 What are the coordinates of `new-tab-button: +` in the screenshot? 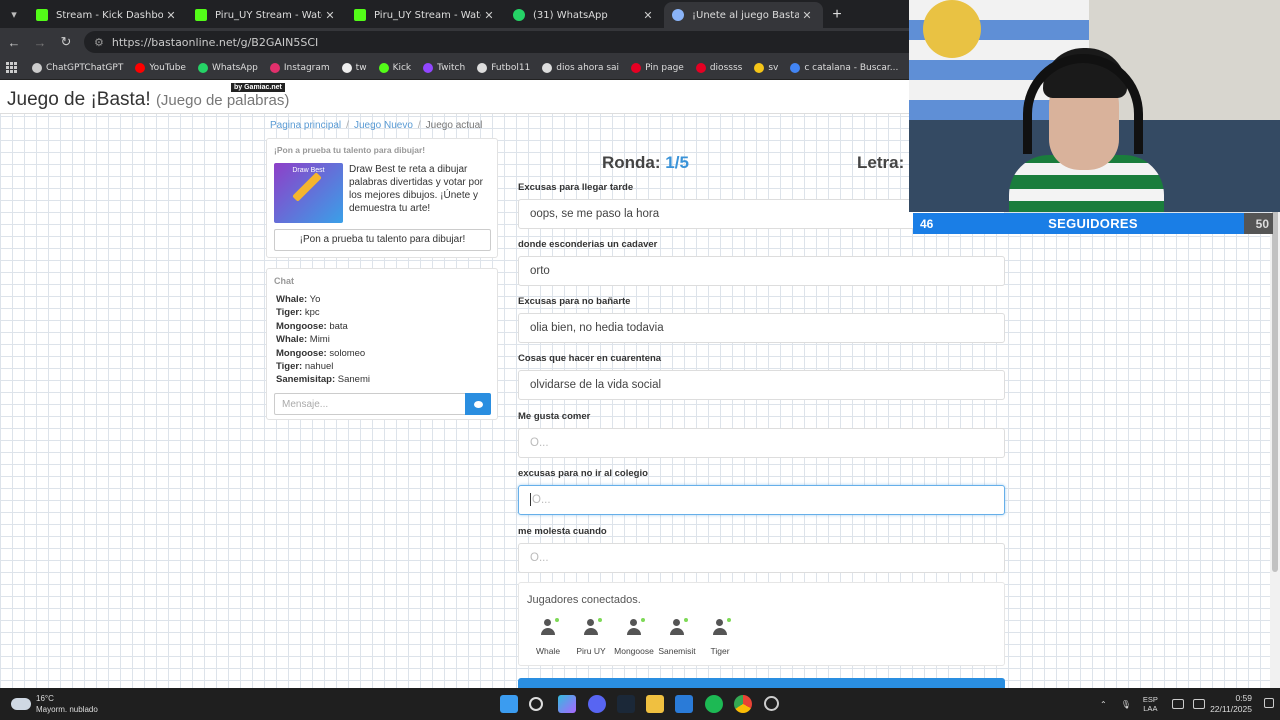 It's located at (837, 15).